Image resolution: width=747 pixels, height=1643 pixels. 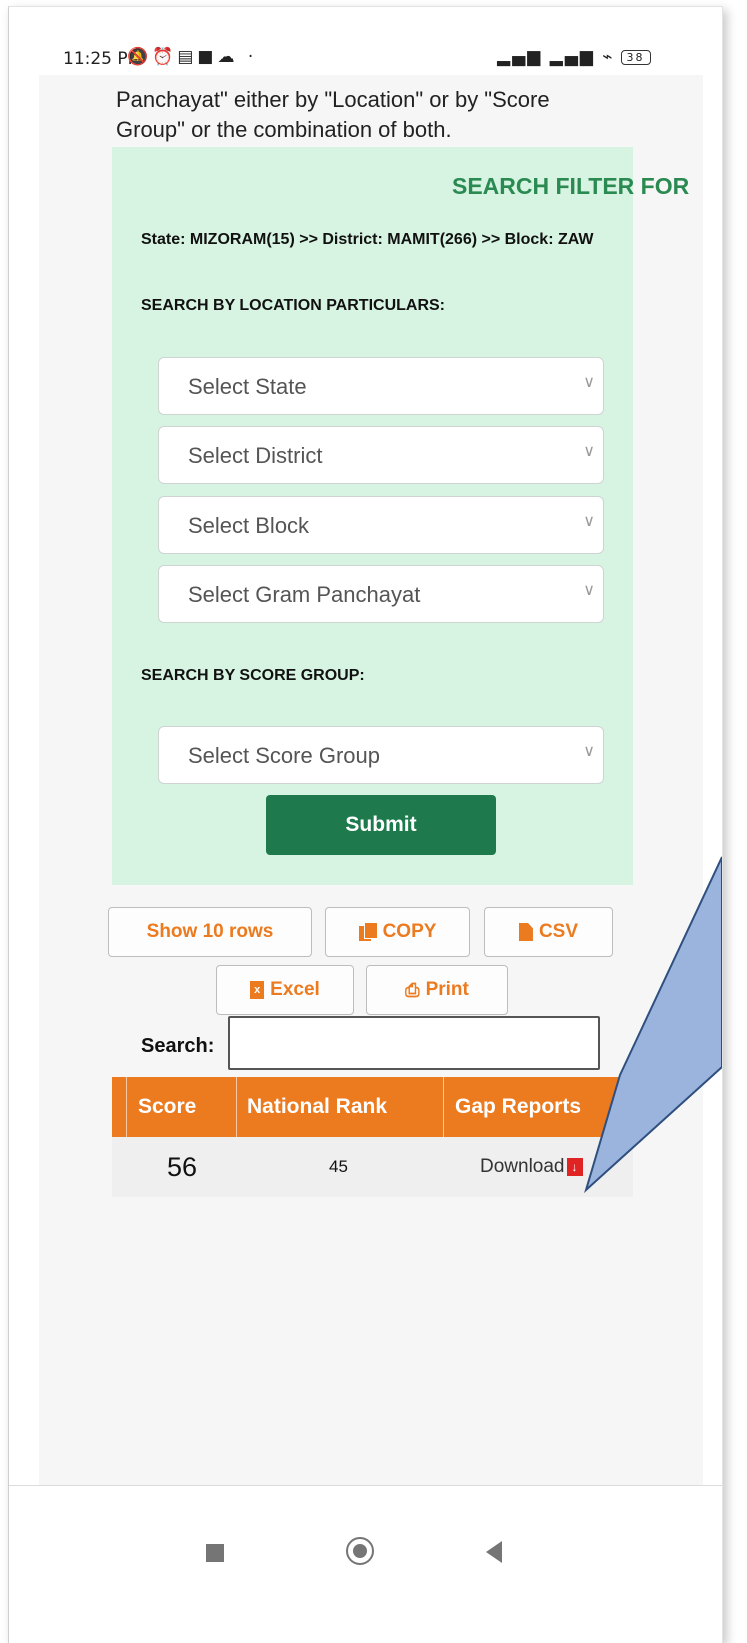 What do you see at coordinates (518, 1107) in the screenshot?
I see `column-header-gap-reports: Gap Reports` at bounding box center [518, 1107].